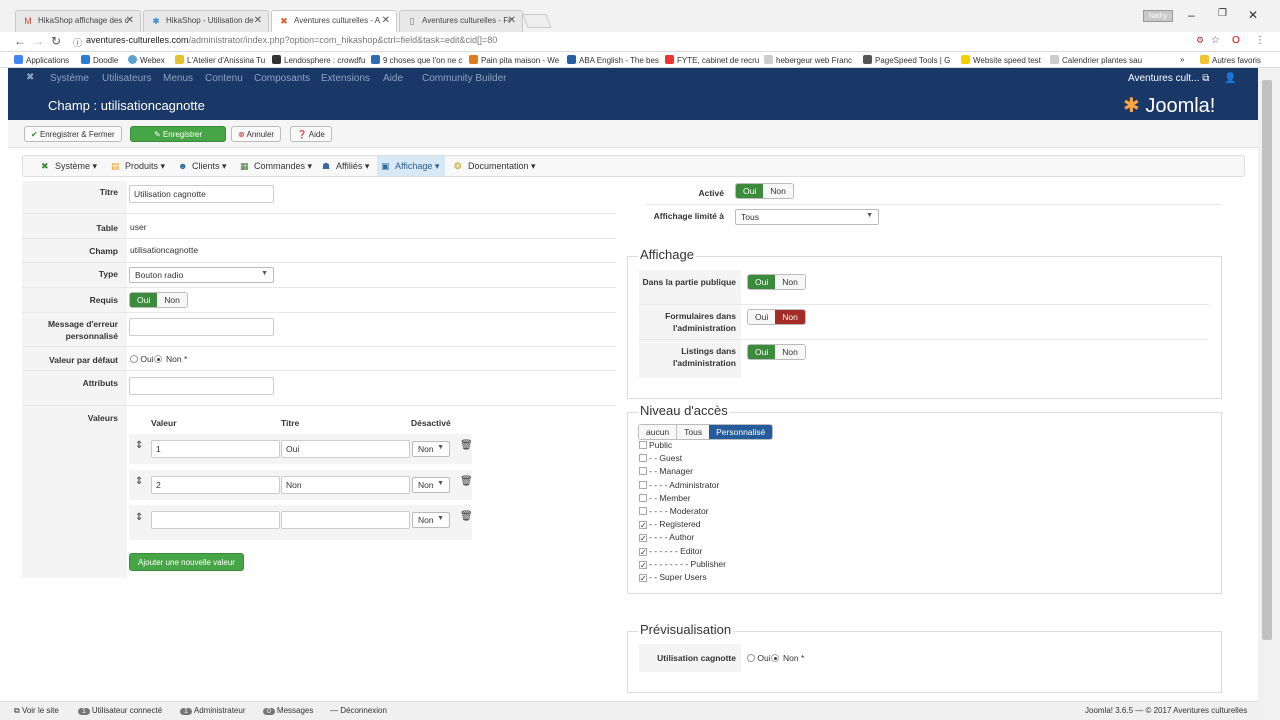 The width and height of the screenshot is (1280, 720). Describe the element at coordinates (1001, 60) in the screenshot. I see `bookmark: Website speed test` at that location.